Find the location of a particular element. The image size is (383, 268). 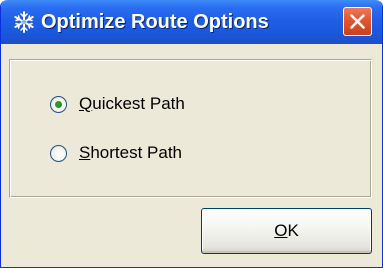

ok-button-label: OK is located at coordinates (286, 231).